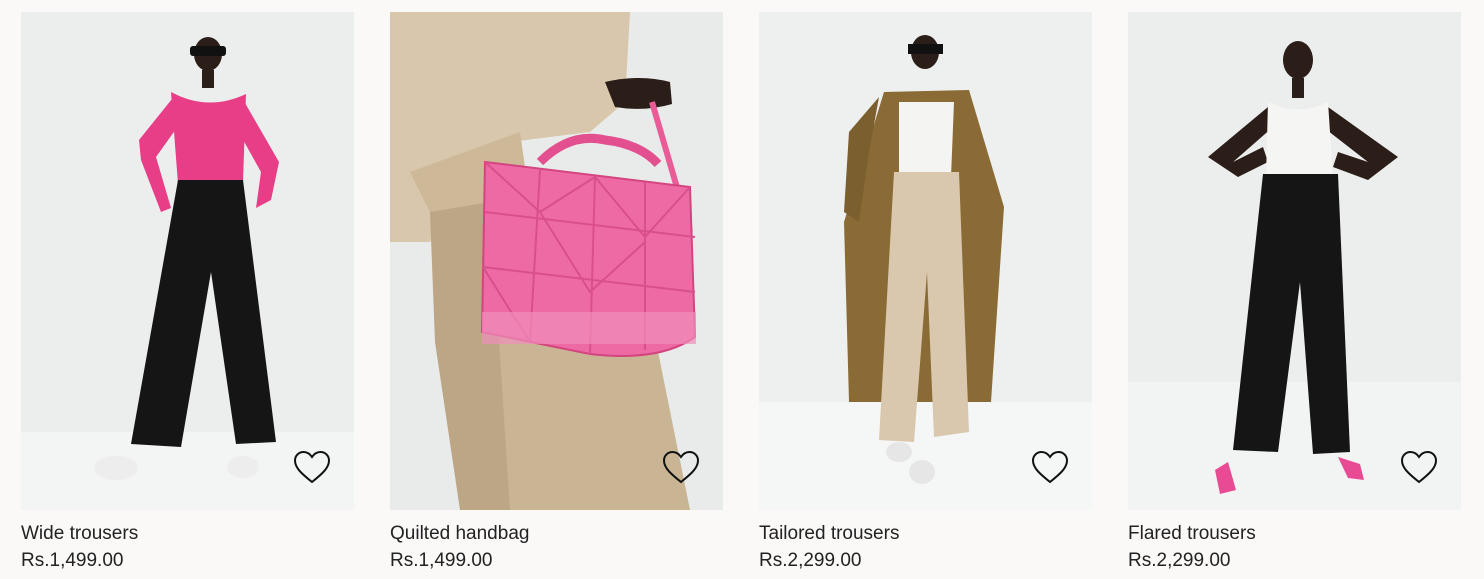  Describe the element at coordinates (1294, 534) in the screenshot. I see `product-name: Flared trousers` at that location.